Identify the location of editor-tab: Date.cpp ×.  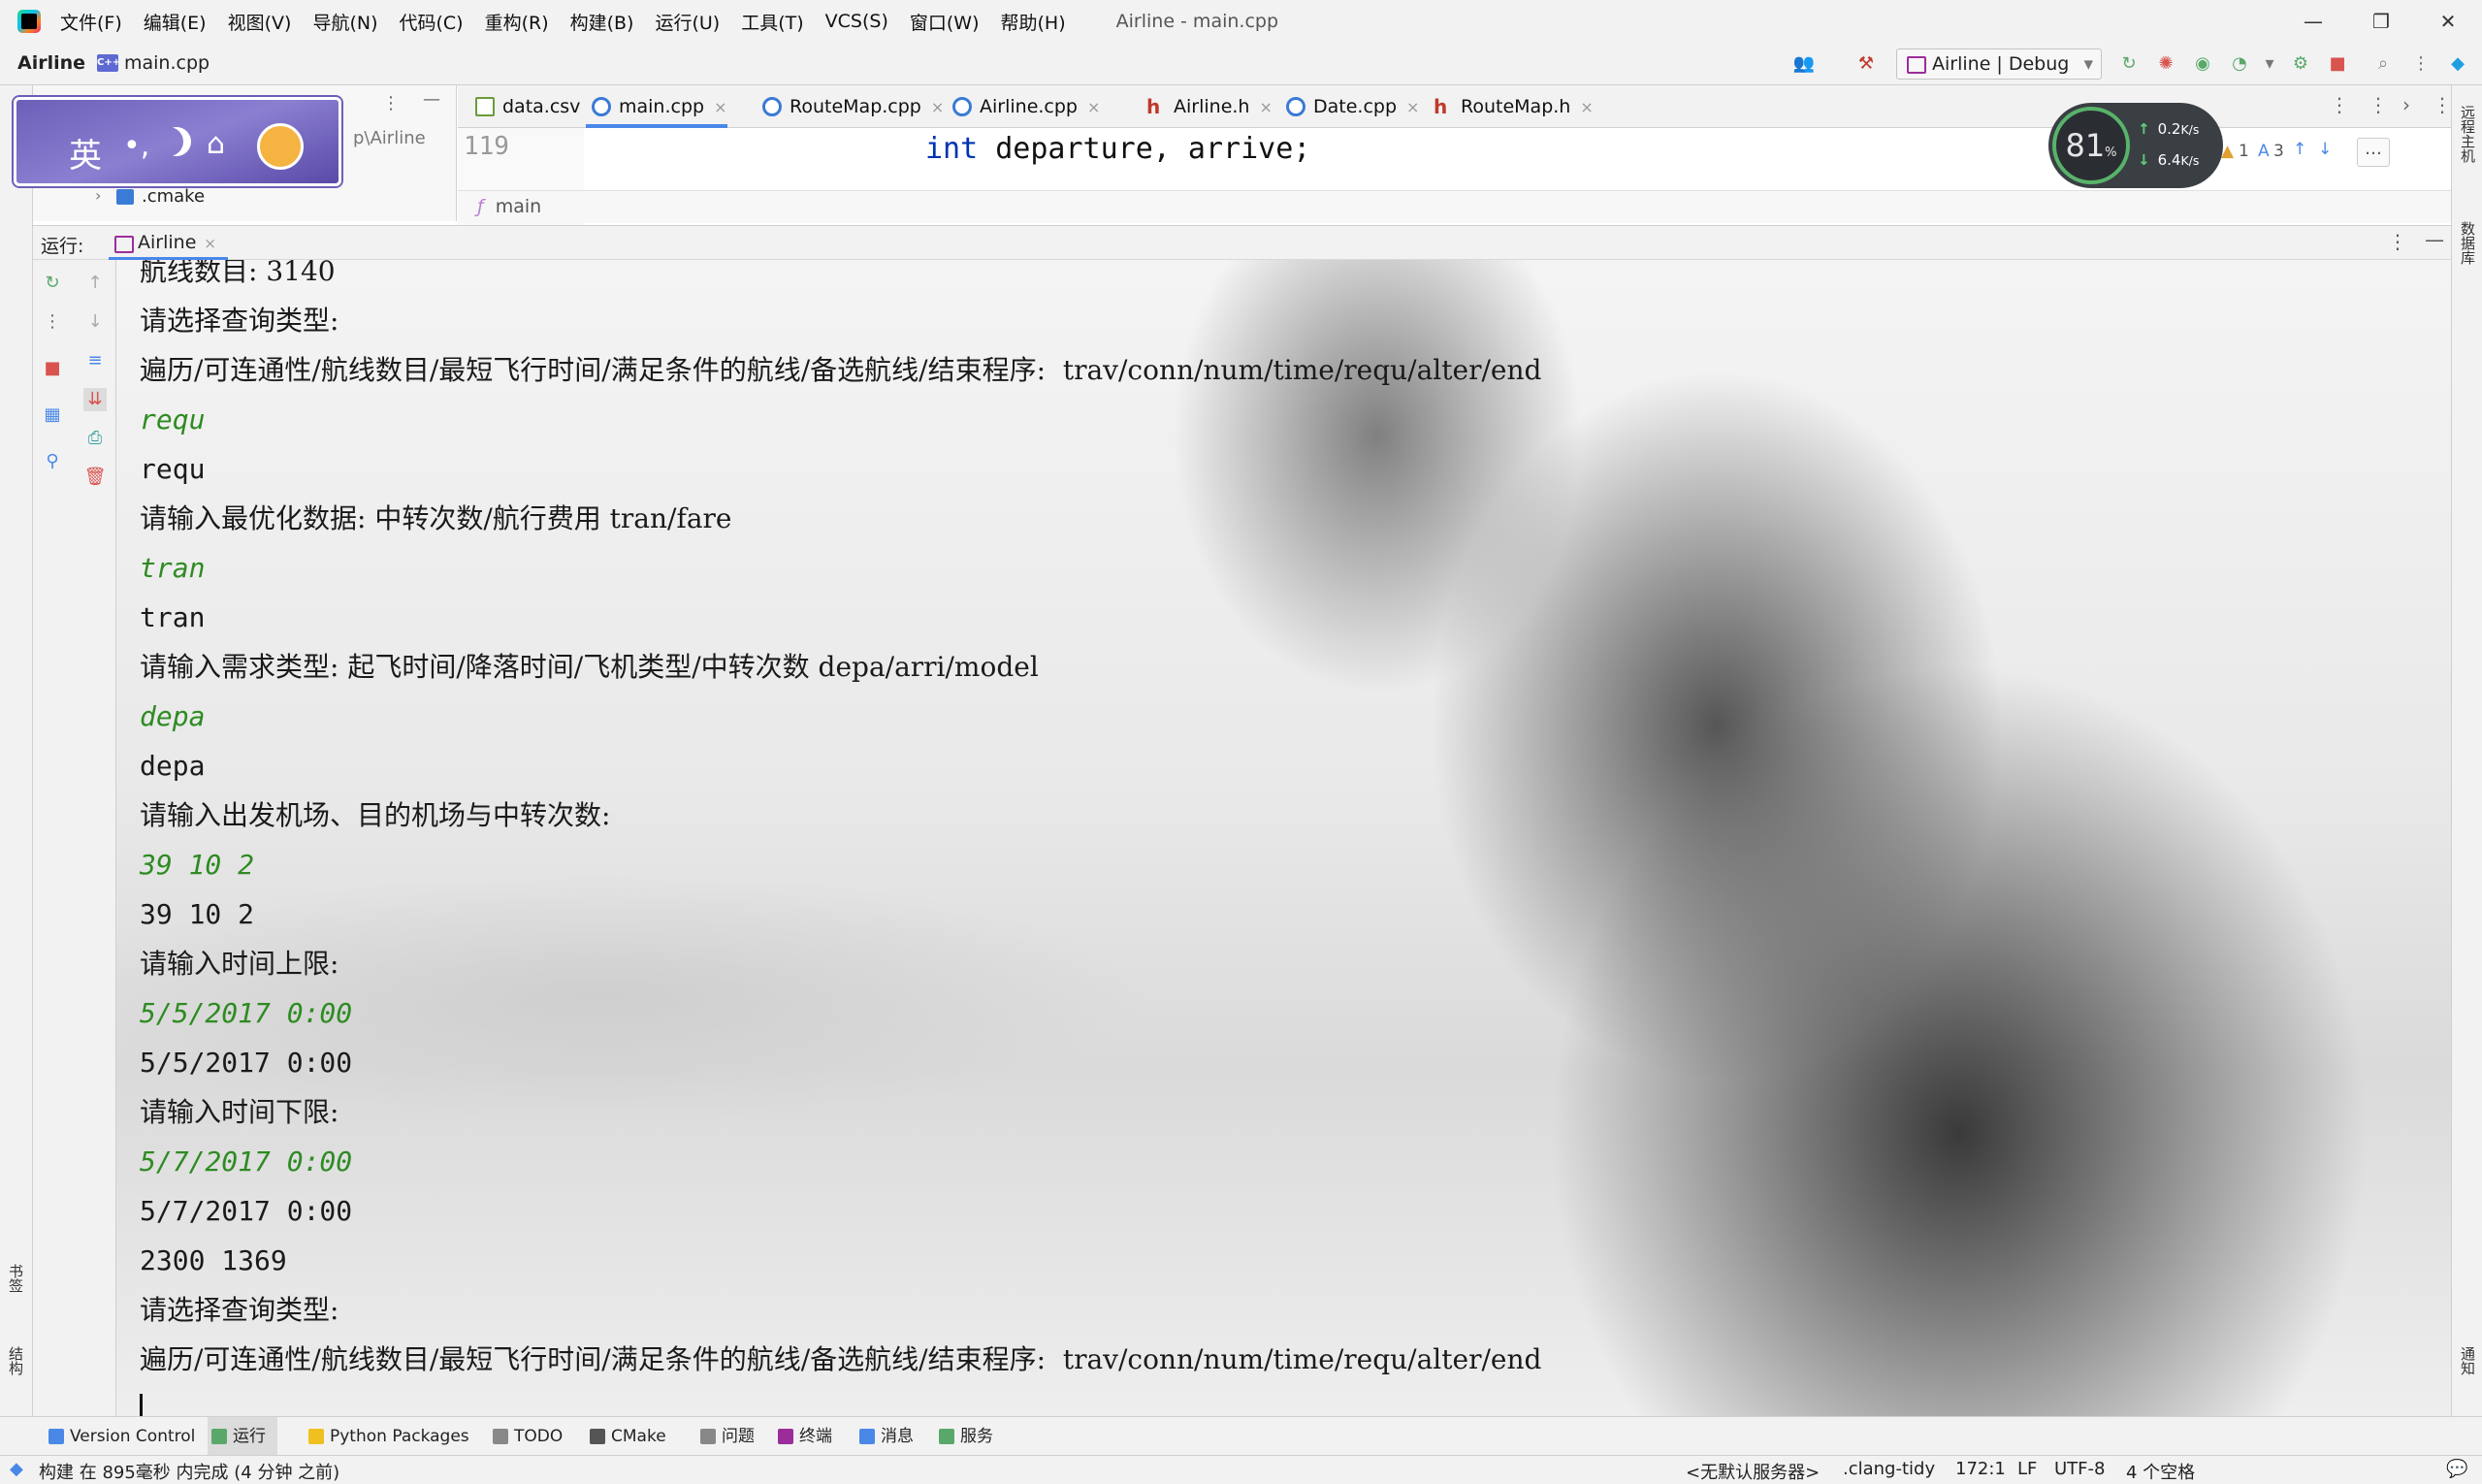
(1349, 106).